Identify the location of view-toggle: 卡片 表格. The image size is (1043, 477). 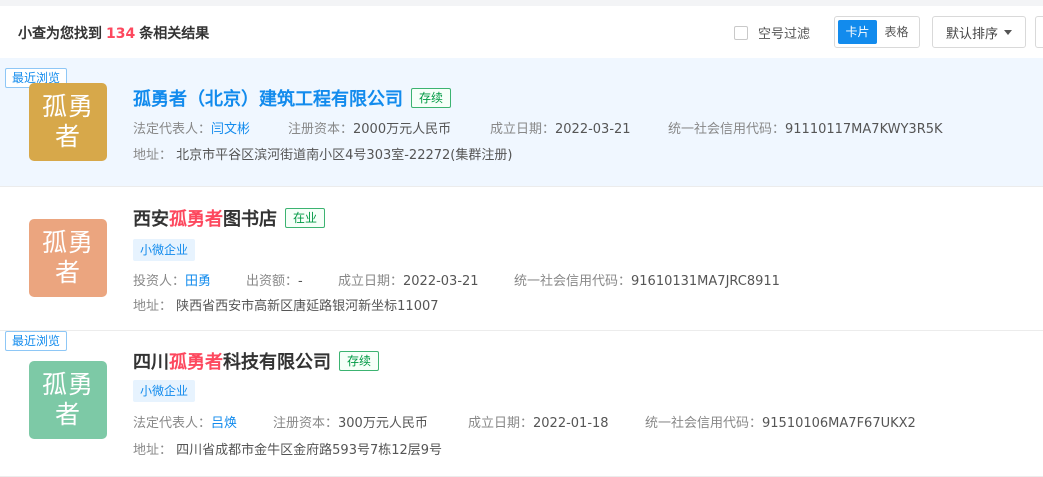
(877, 32).